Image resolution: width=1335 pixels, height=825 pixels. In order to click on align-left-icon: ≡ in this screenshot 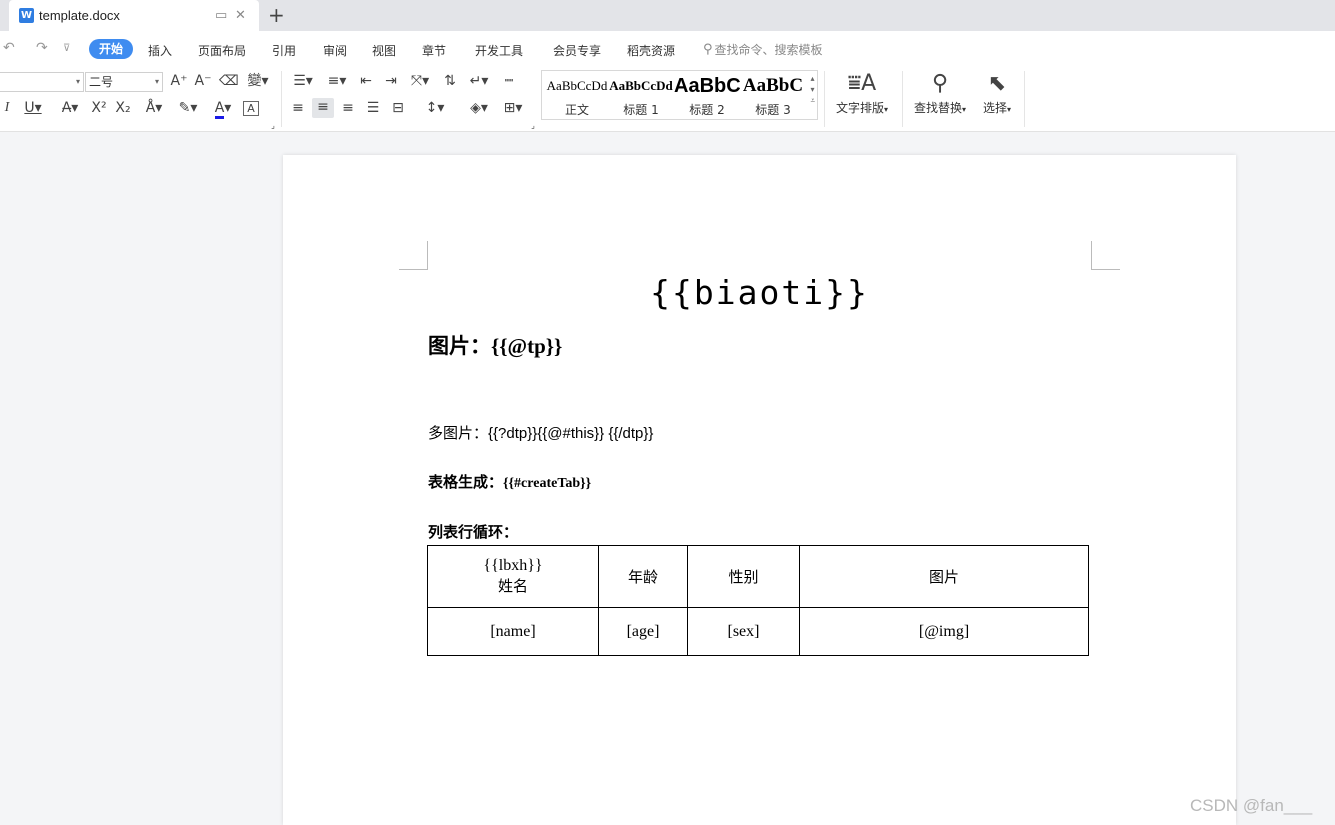, I will do `click(298, 109)`.